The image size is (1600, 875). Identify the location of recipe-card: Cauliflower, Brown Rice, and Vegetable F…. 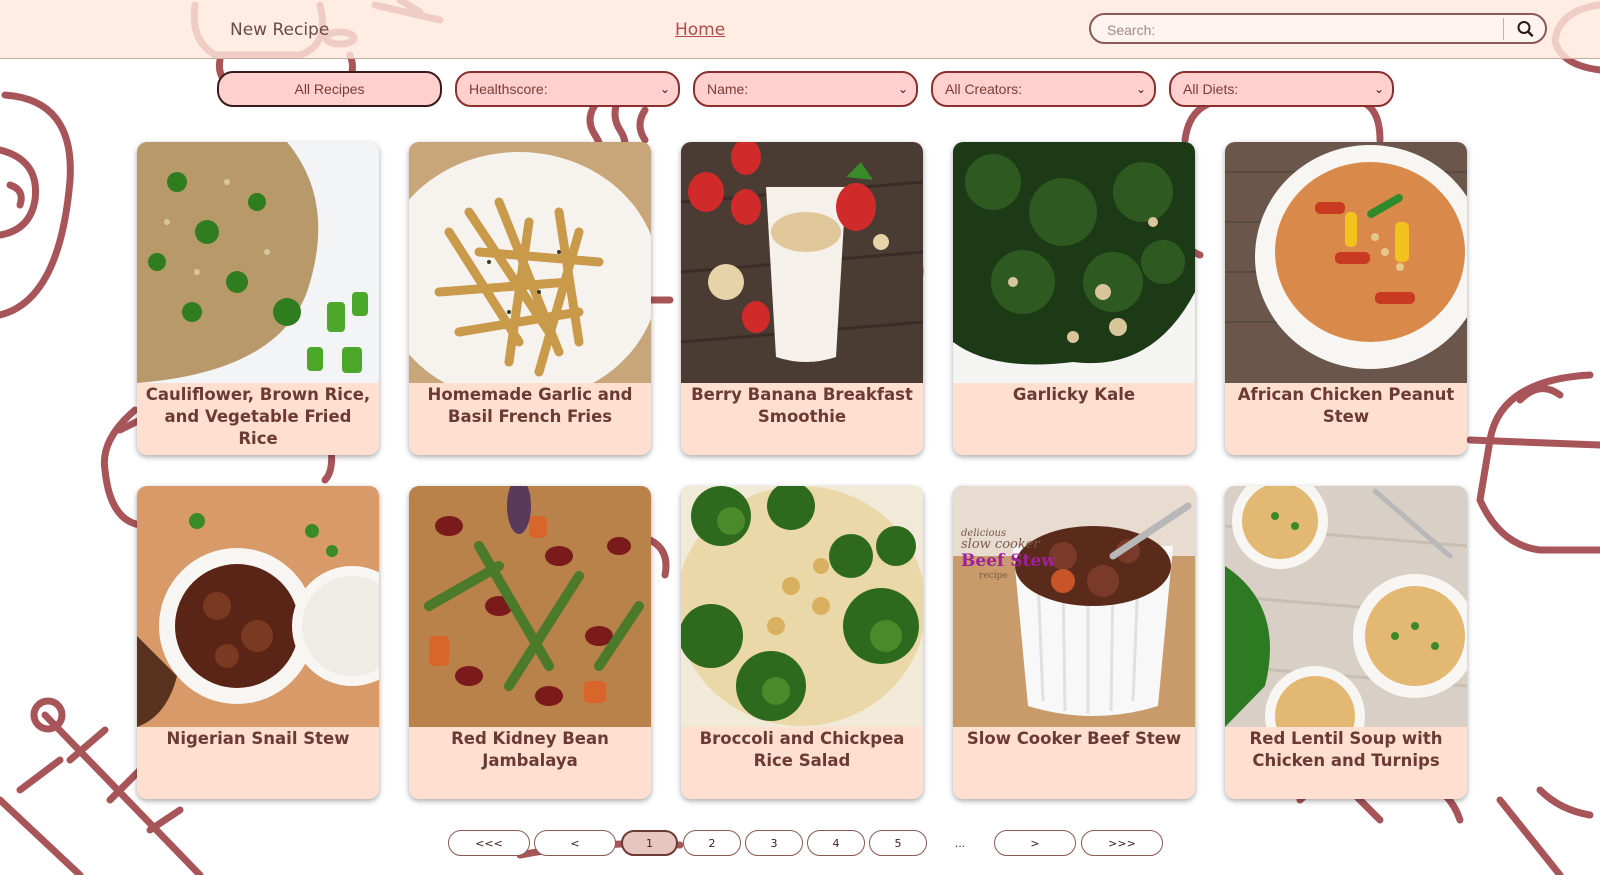
(258, 298).